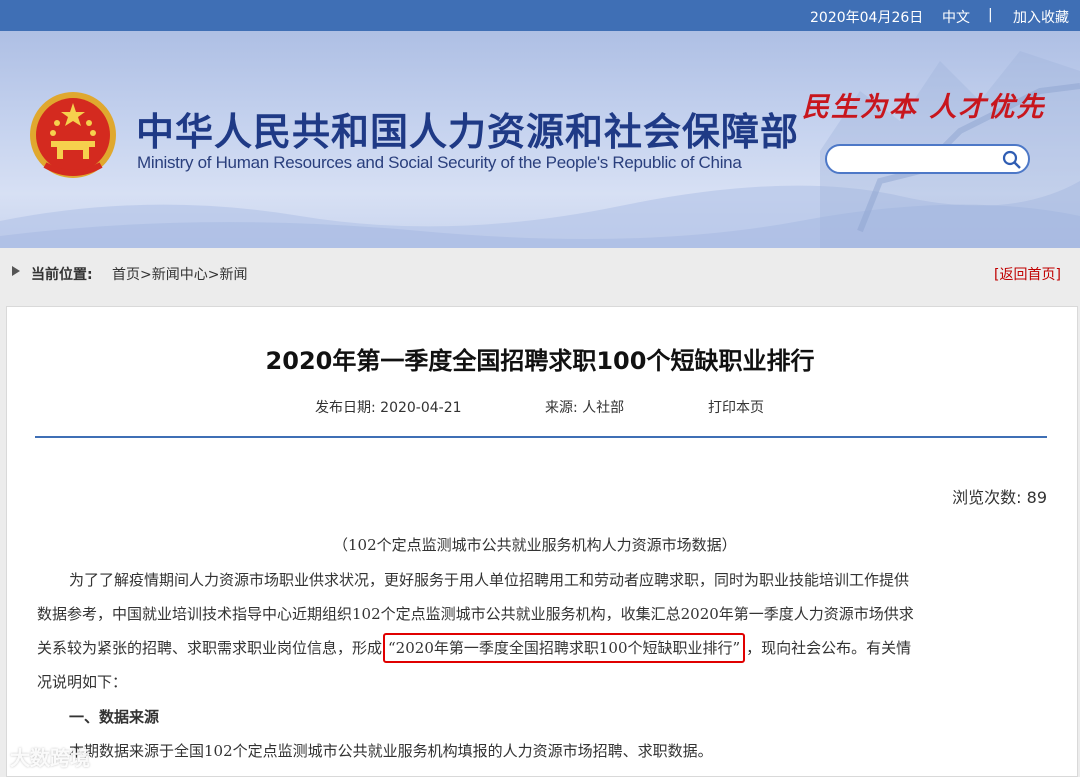  What do you see at coordinates (999, 497) in the screenshot?
I see `view-count: 浏览次数: 89` at bounding box center [999, 497].